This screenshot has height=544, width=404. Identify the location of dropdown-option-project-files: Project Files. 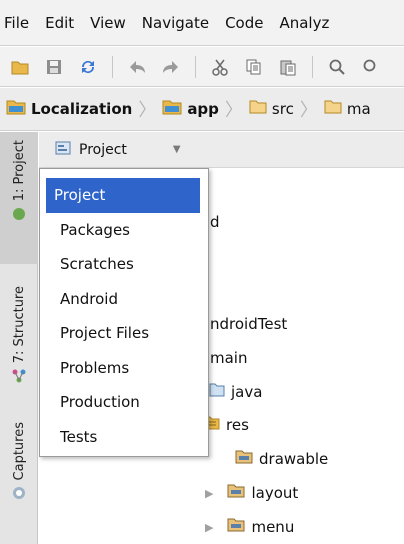
(123, 333).